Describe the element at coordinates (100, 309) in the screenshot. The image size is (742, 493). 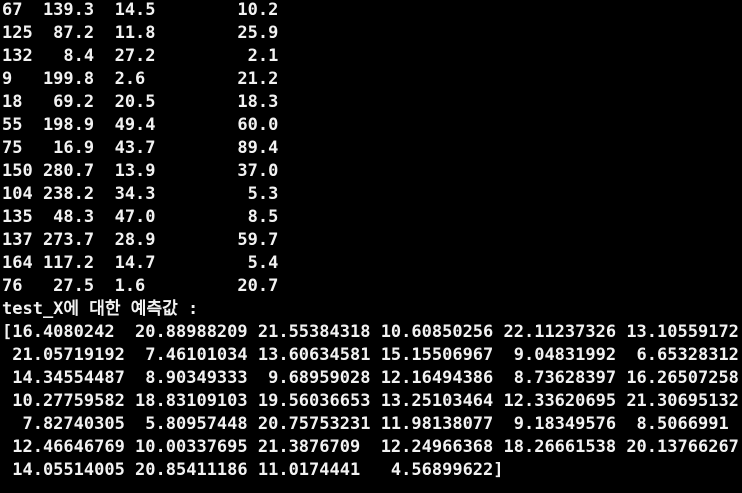
I see `prediction-header: test_X에 대한 예측값 :` at that location.